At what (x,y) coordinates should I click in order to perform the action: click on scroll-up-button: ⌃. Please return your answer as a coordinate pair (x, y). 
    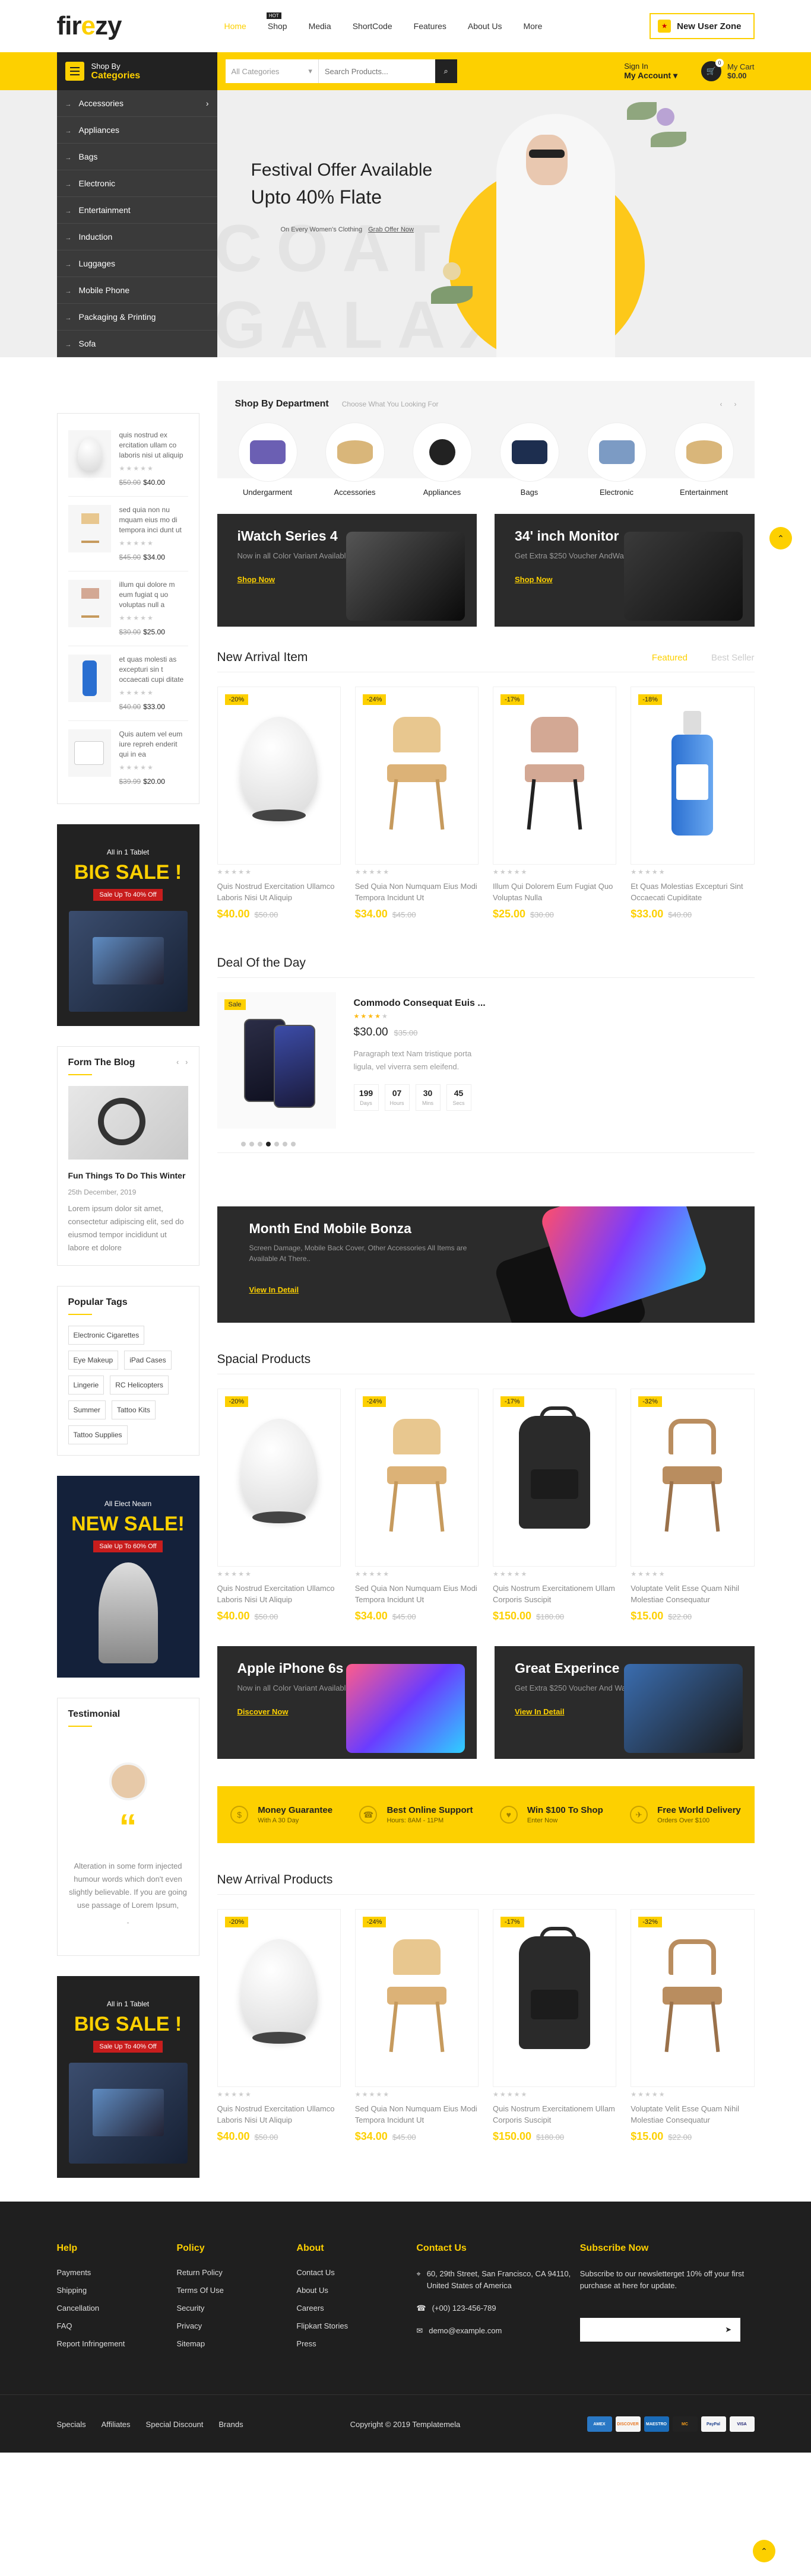
    Looking at the image, I should click on (780, 538).